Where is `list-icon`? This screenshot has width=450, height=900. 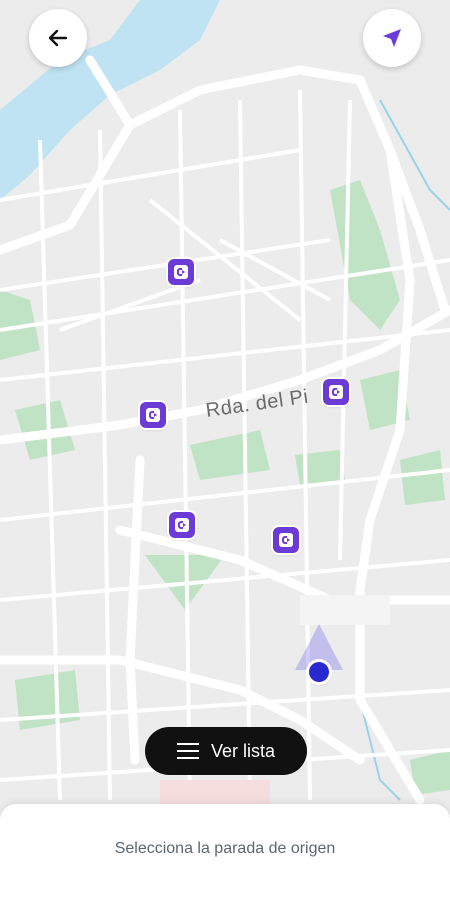
list-icon is located at coordinates (187, 751).